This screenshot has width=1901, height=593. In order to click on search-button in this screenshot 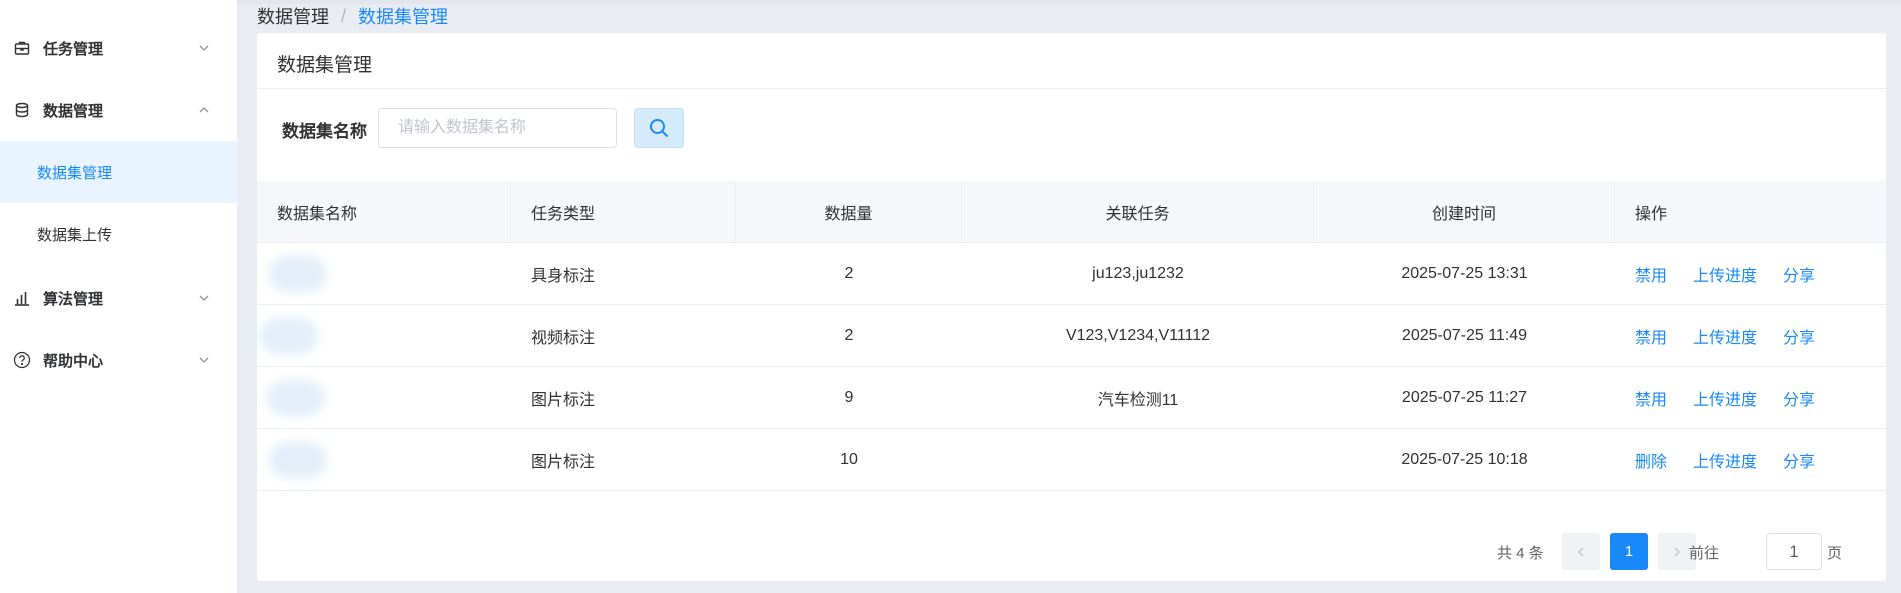, I will do `click(659, 128)`.